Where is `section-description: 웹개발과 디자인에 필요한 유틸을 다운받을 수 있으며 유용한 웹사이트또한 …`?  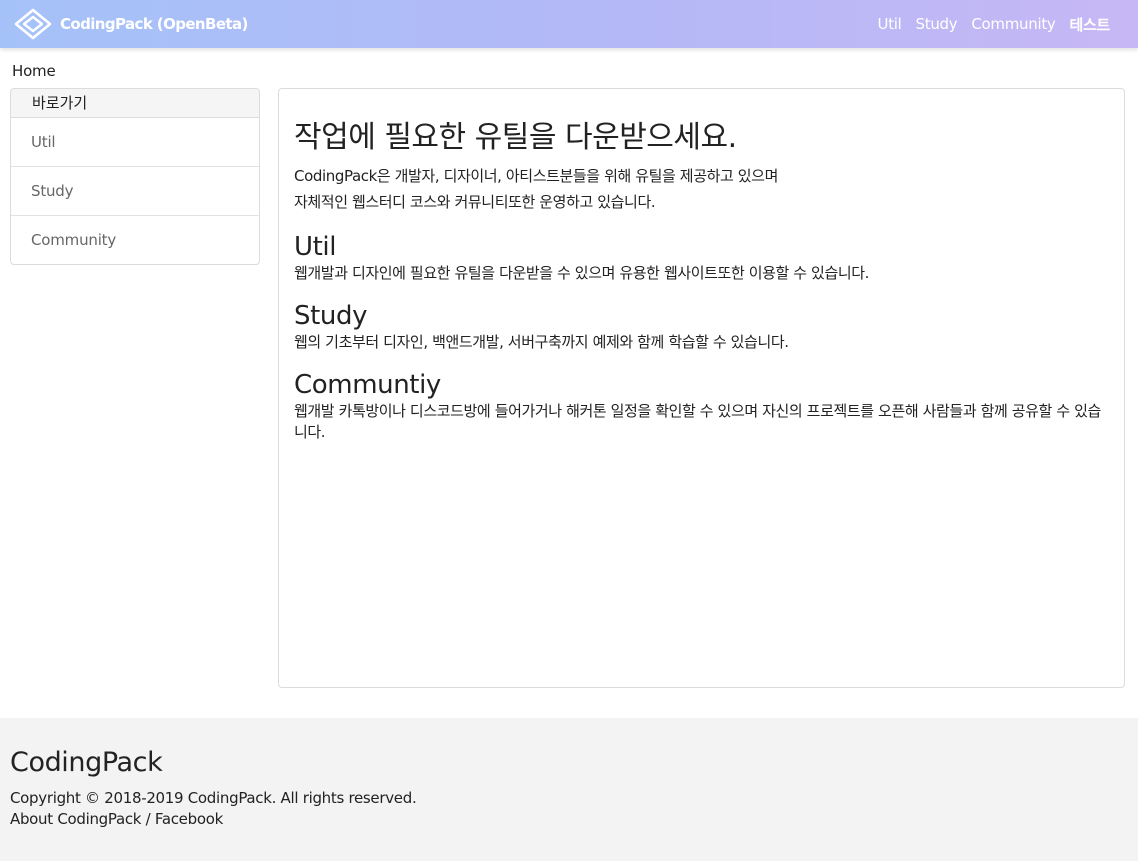 section-description: 웹개발과 디자인에 필요한 유틸을 다운받을 수 있으며 유용한 웹사이트또한 … is located at coordinates (582, 273).